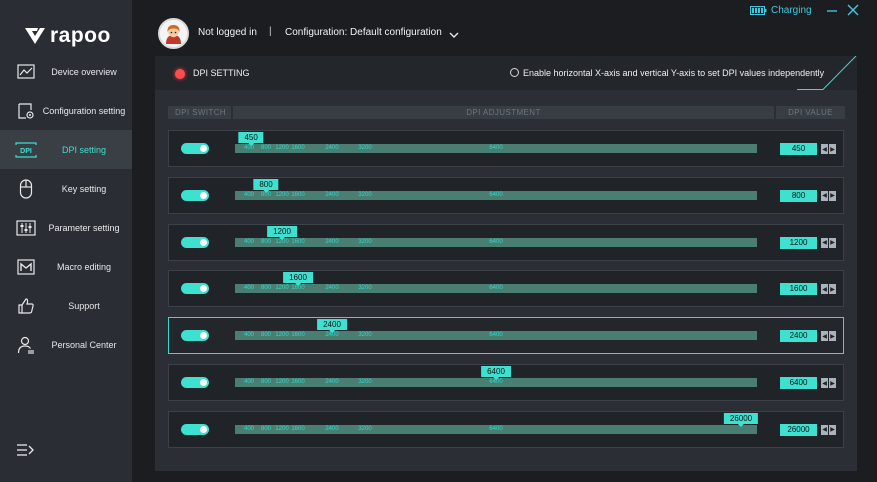 This screenshot has width=877, height=482. Describe the element at coordinates (66, 110) in the screenshot. I see `sidebar-item-configuration-setting: Configuration setting` at that location.